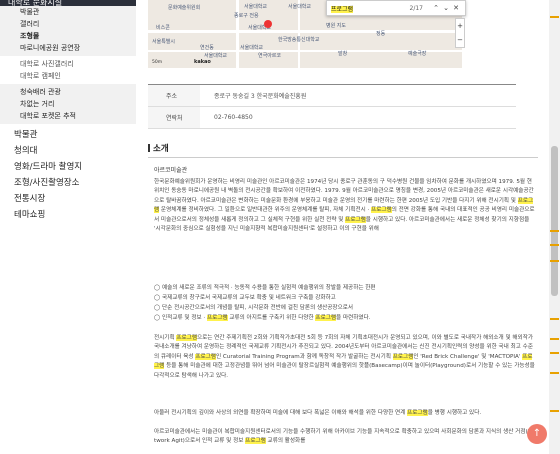  What do you see at coordinates (184, 8) in the screenshot?
I see `map-label: 문화예술위원회` at bounding box center [184, 8].